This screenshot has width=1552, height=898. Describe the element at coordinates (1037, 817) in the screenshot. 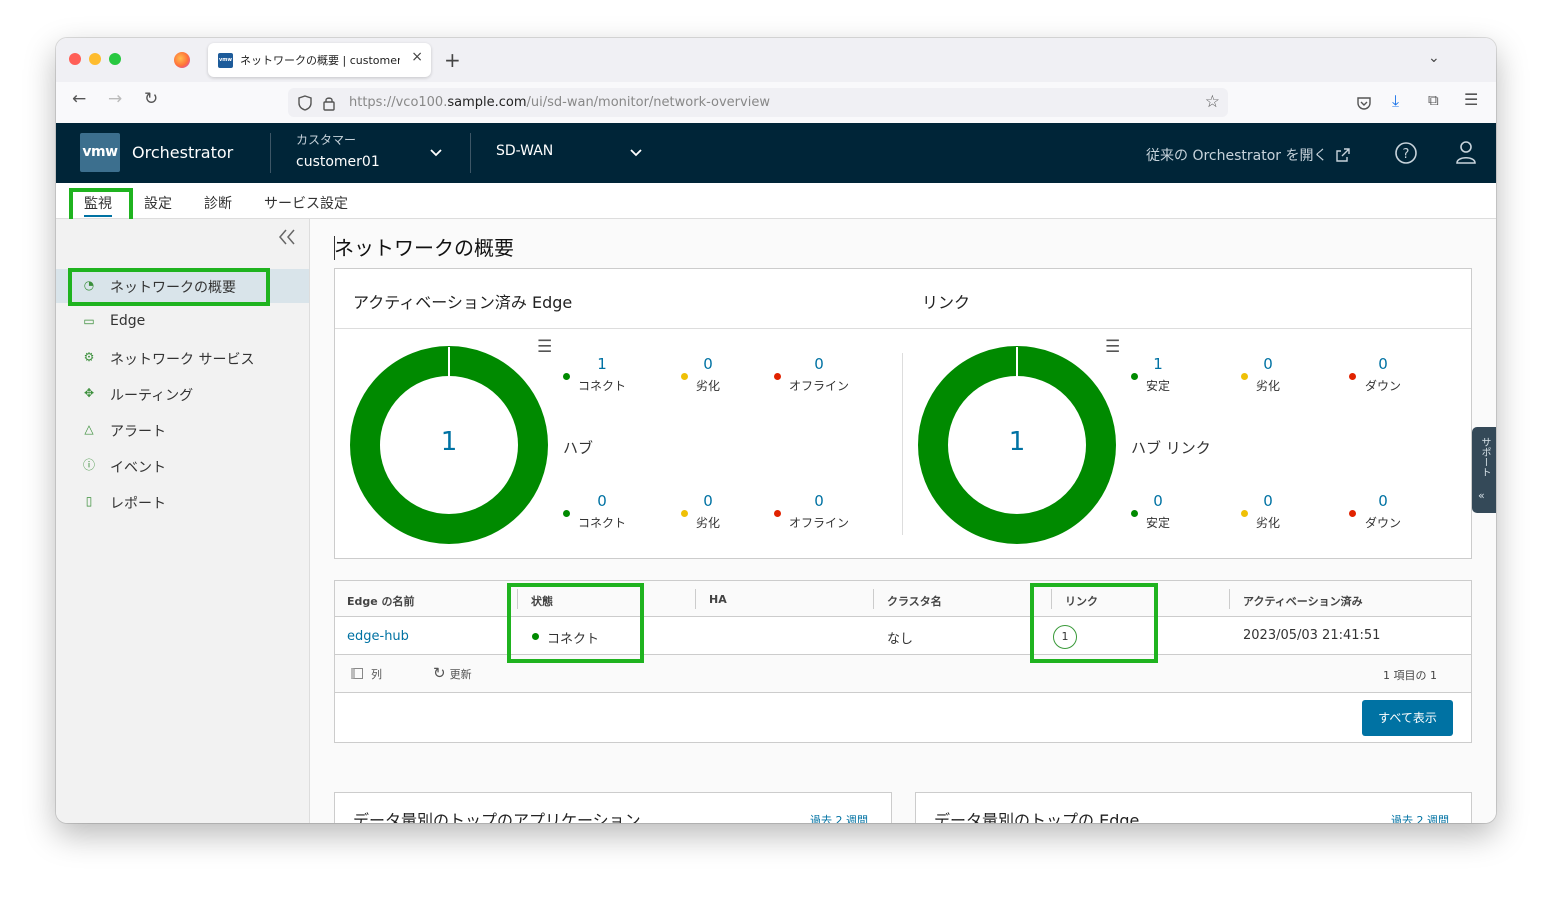

I see `top-edges-title: データ量別のトップの Edge` at that location.